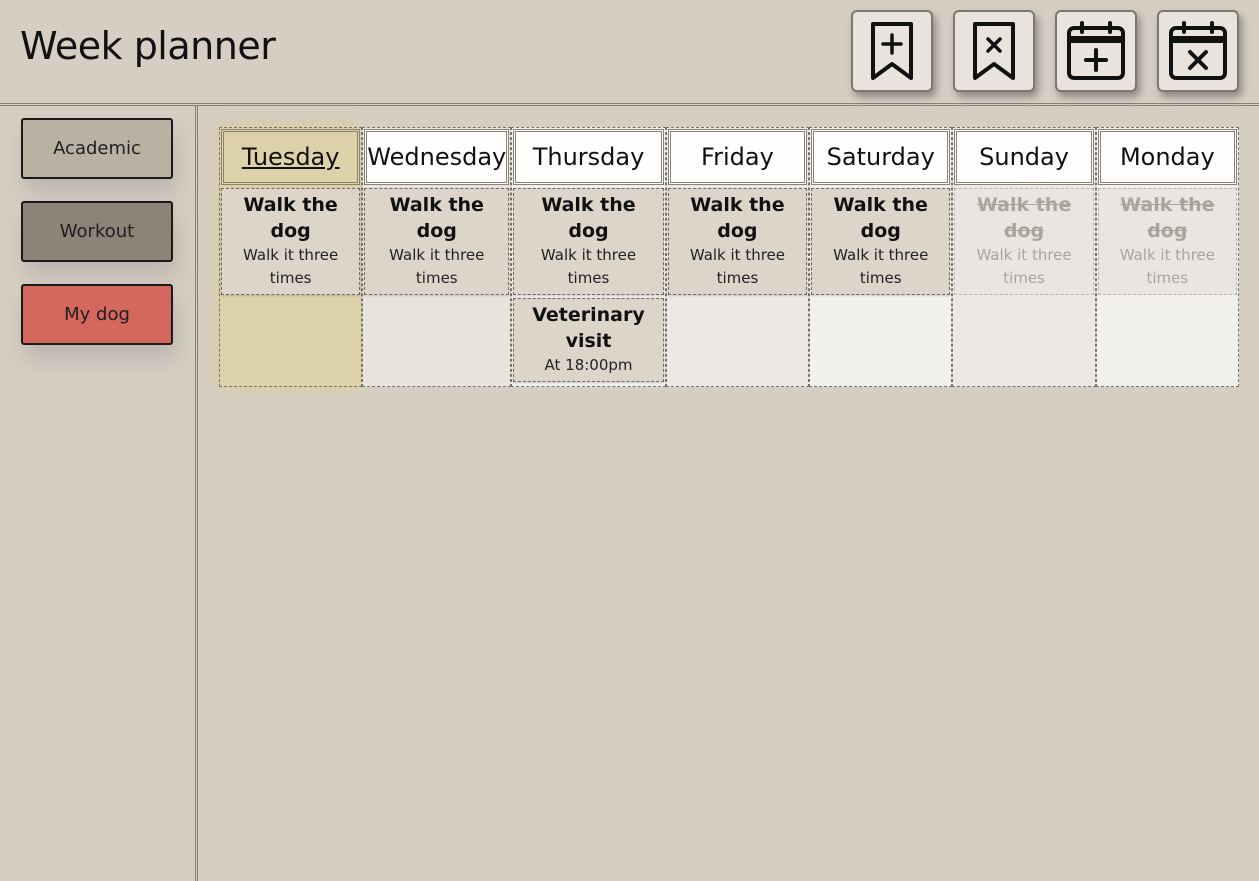  I want to click on remove-bookmark-button, so click(994, 51).